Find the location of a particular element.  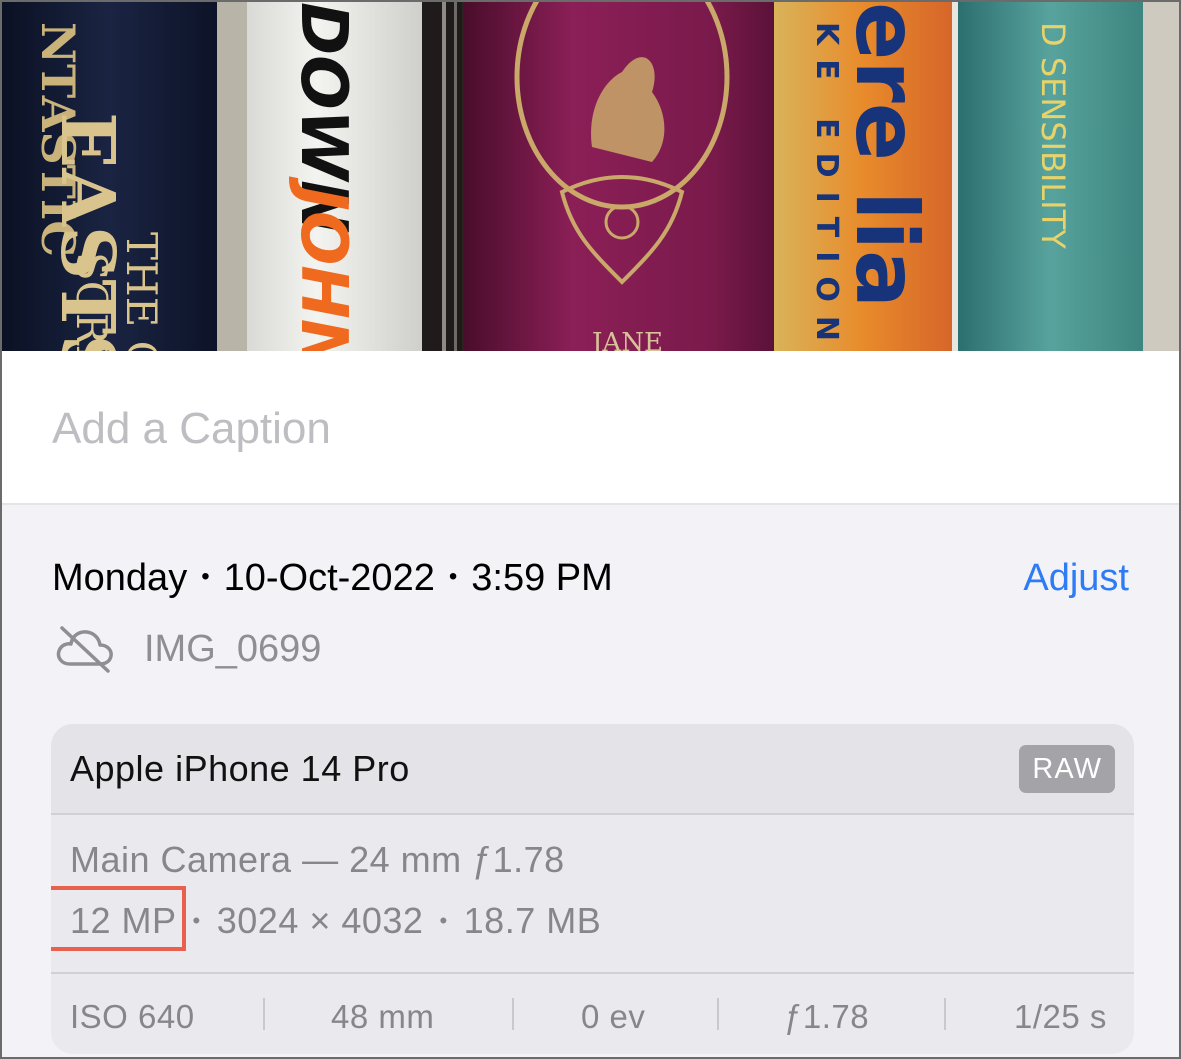

file-size: 18.7 MB is located at coordinates (532, 920).